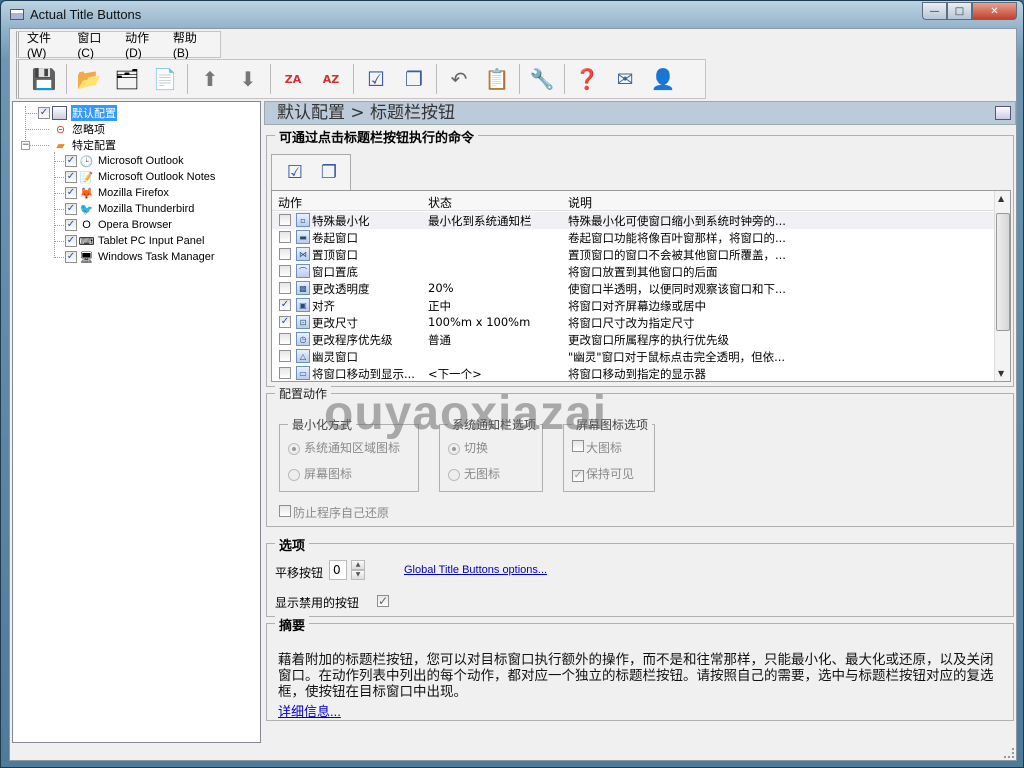 This screenshot has width=1024, height=768. I want to click on settings-button: 🔧, so click(542, 79).